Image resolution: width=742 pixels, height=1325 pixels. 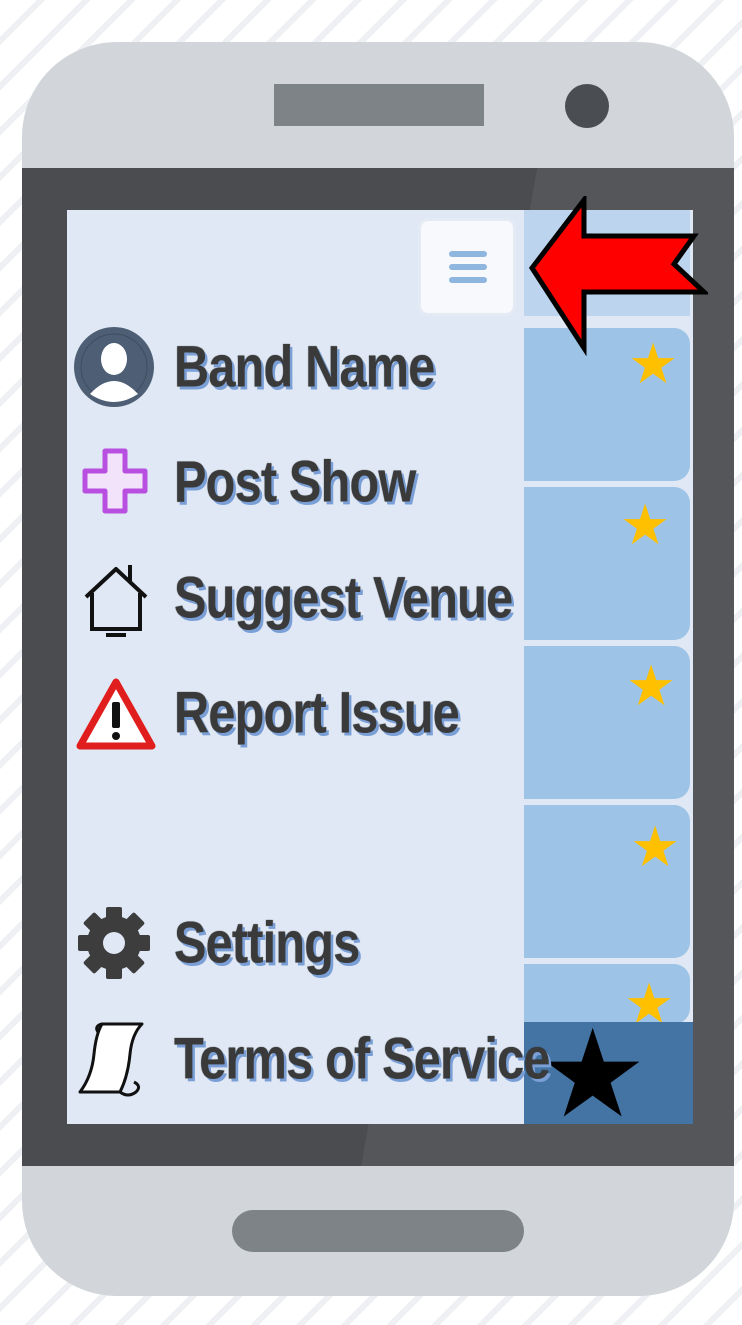 I want to click on gear-icon, so click(x=114, y=943).